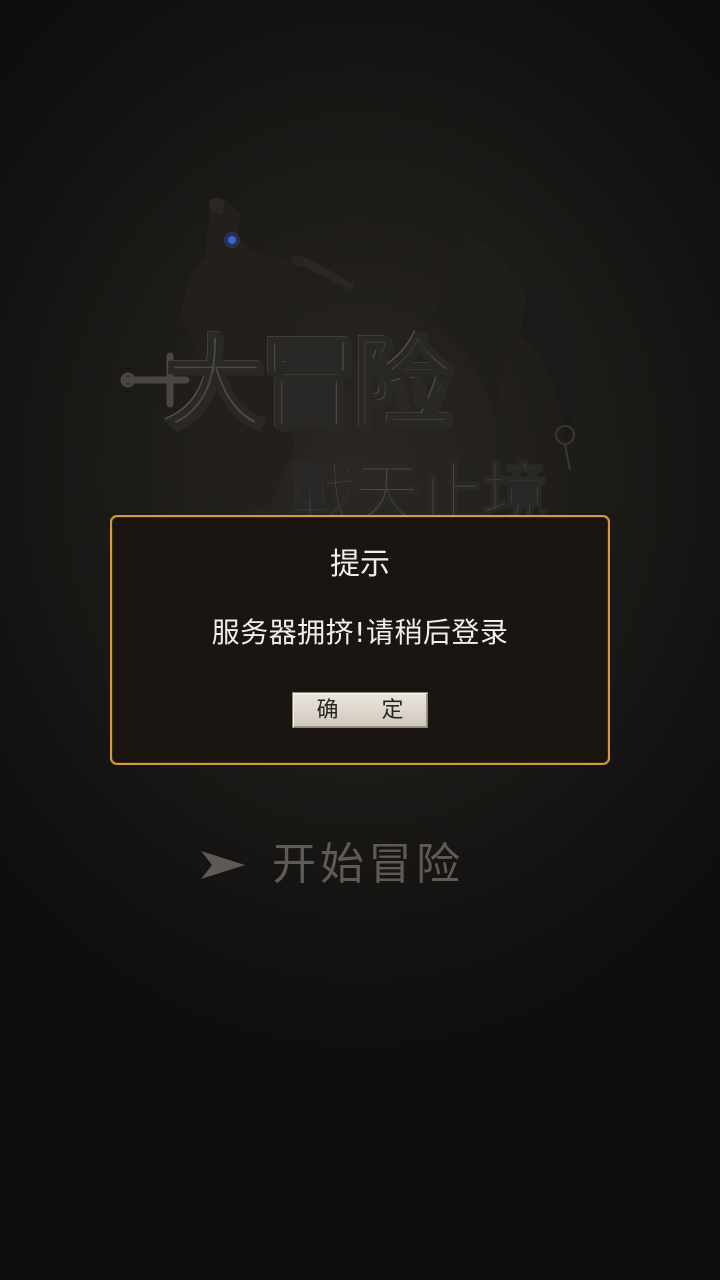 The image size is (720, 1280). I want to click on arrow-right-icon, so click(223, 865).